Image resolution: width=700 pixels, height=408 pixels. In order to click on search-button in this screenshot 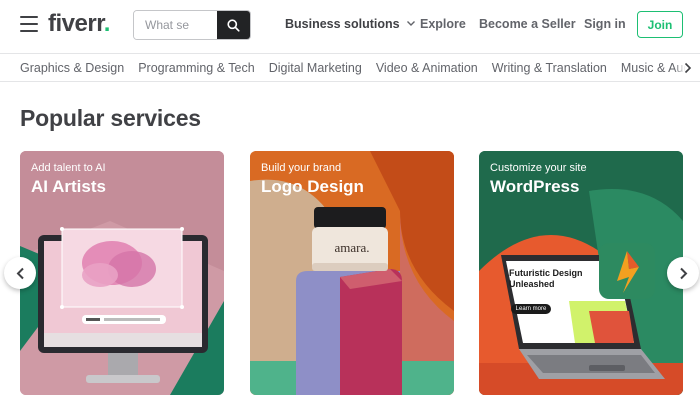, I will do `click(233, 25)`.